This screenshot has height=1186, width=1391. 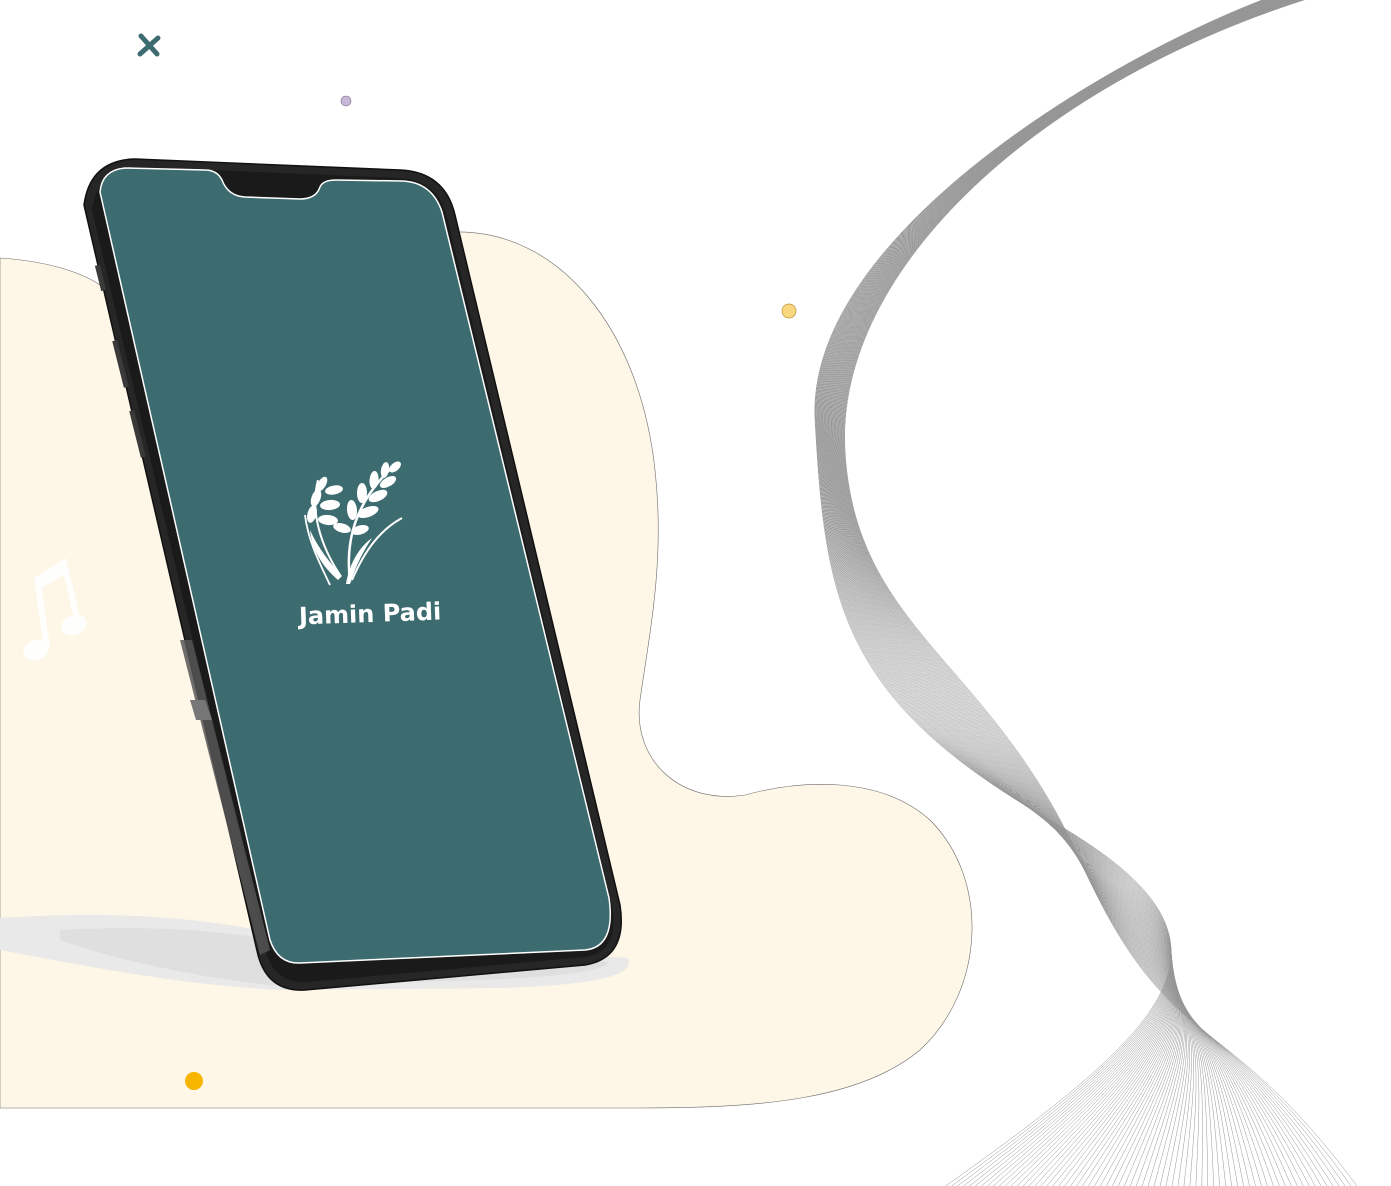 I want to click on decoration-dot-orange, so click(x=194, y=1081).